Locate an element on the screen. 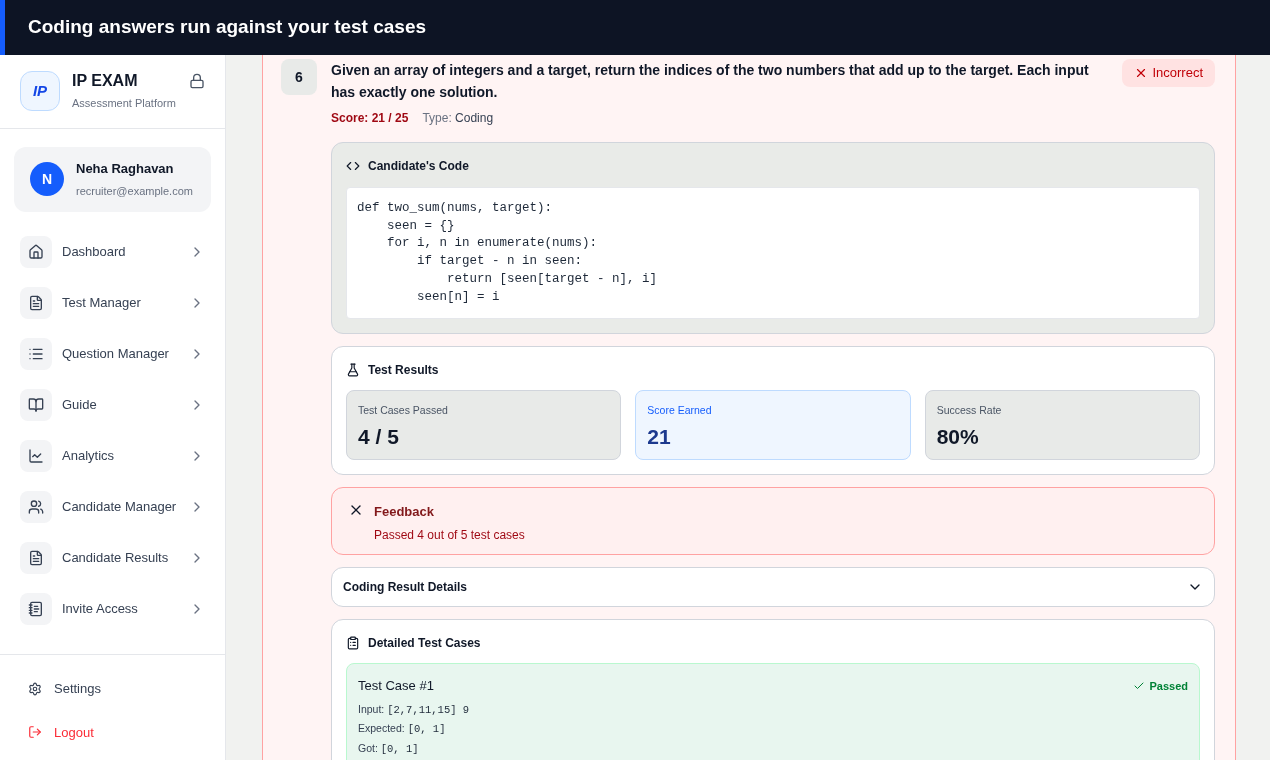 The image size is (1270, 760). brand-subtitle: Assessment Platform is located at coordinates (124, 103).